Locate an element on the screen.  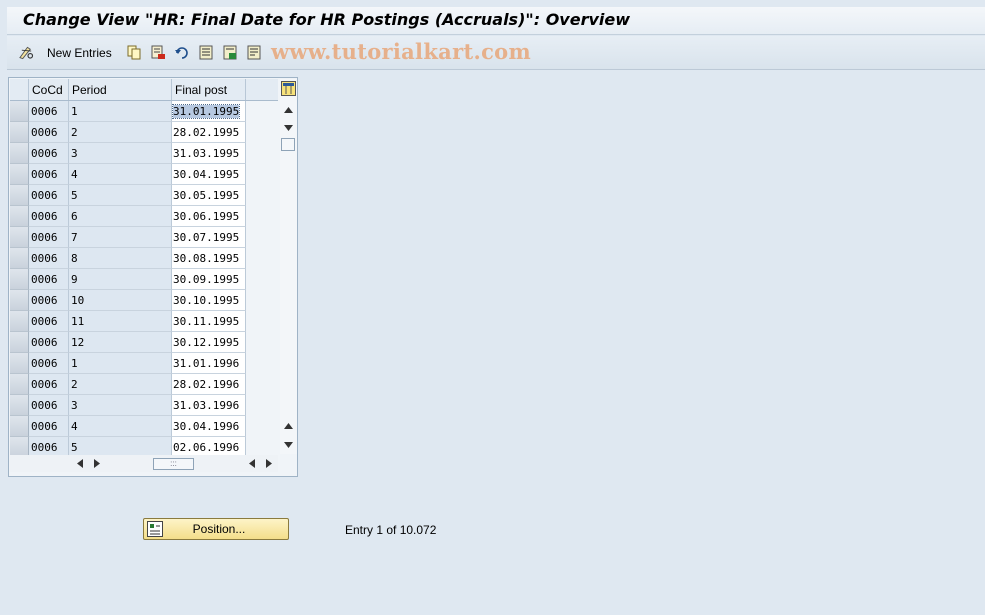
scroll-page-up-icon is located at coordinates (288, 425).